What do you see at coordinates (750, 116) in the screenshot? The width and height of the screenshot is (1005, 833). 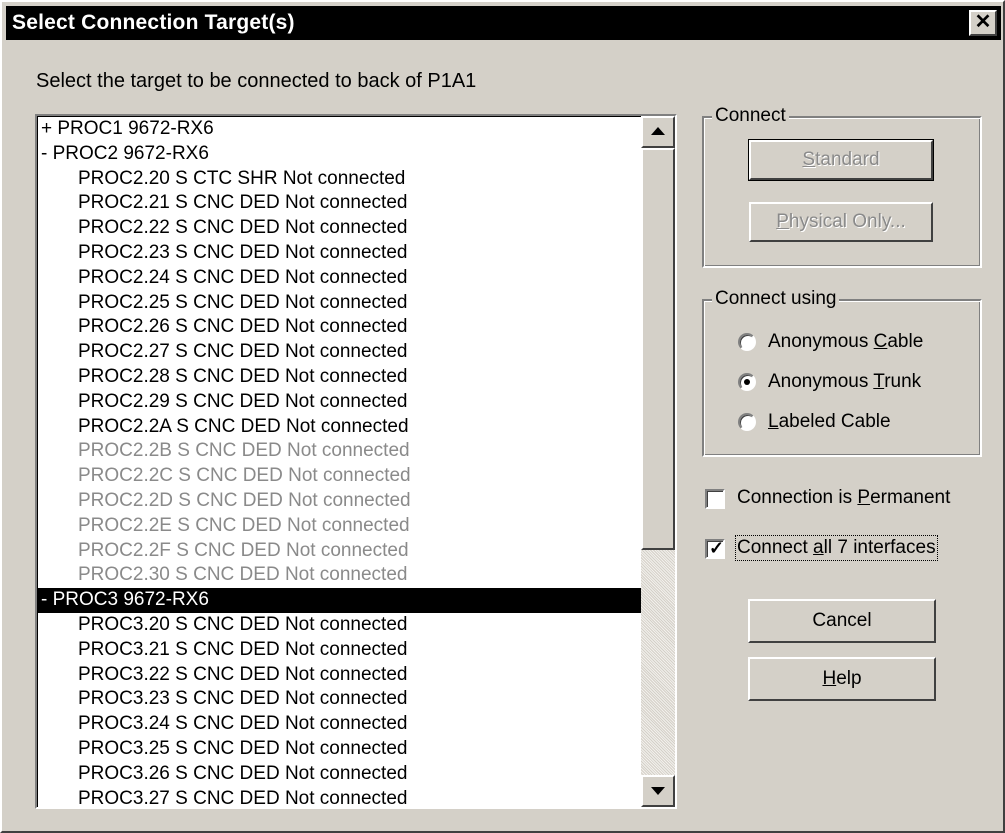 I see `connect-group-title: Connect` at bounding box center [750, 116].